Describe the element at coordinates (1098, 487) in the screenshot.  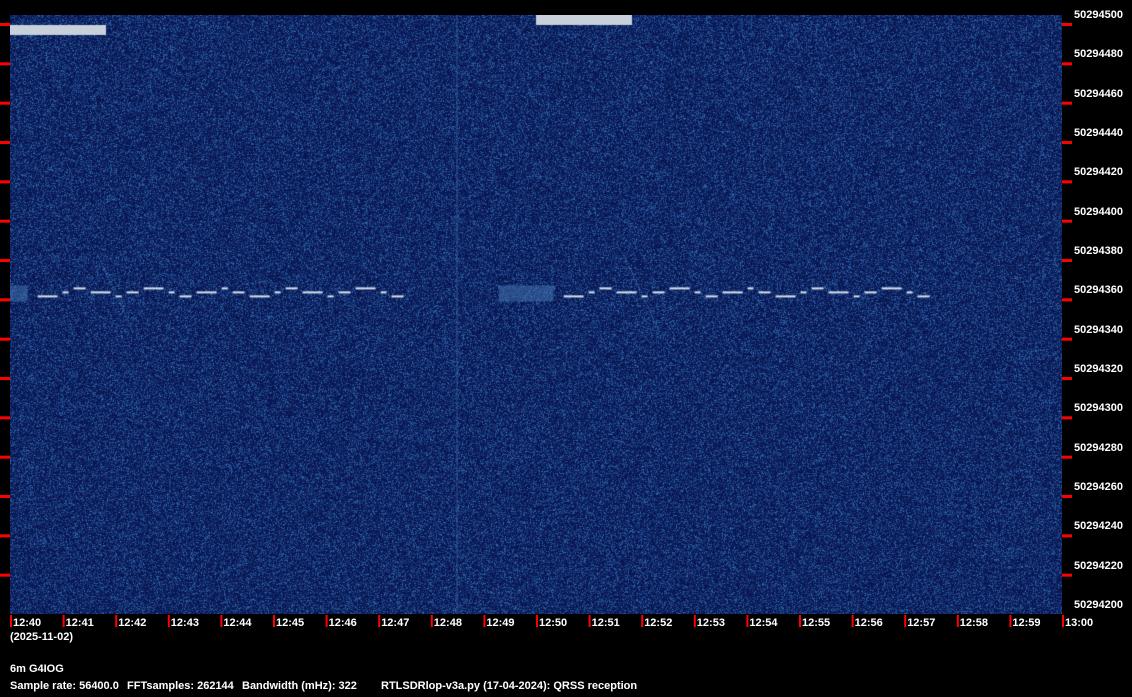
I see `y-tick-label: 50294260` at that location.